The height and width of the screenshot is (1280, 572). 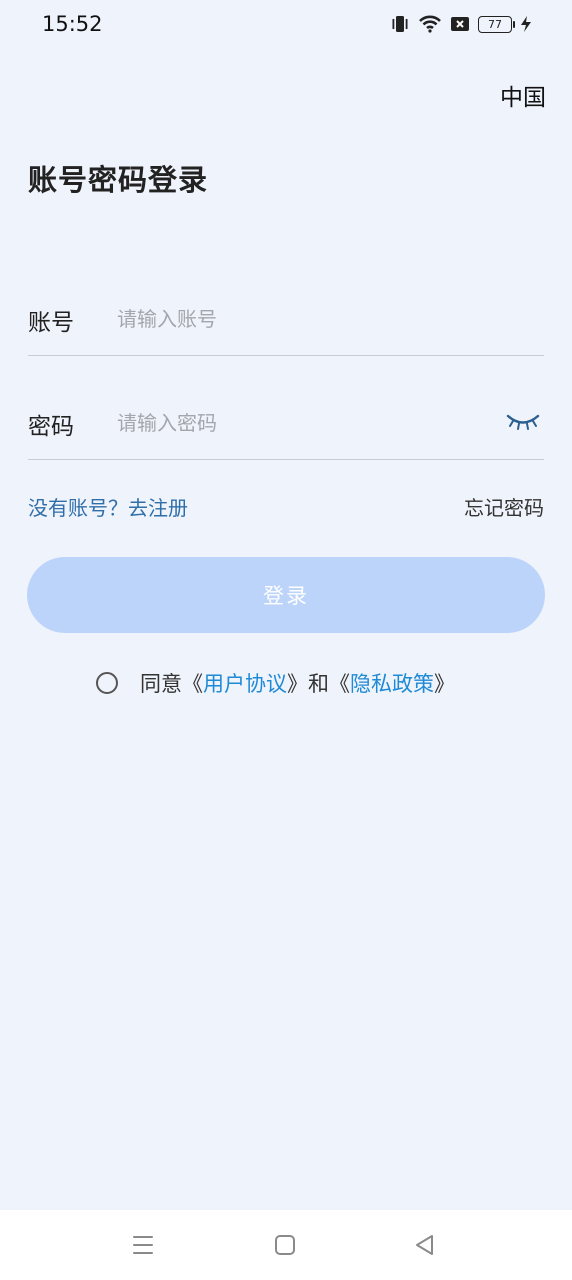 I want to click on agreement-prefix: 同意《, so click(x=171, y=684).